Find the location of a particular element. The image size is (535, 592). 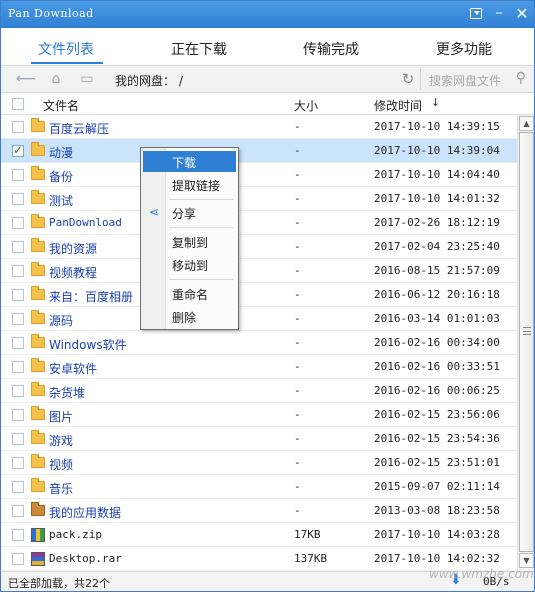

file-name: 来自：百度相册 is located at coordinates (91, 296).